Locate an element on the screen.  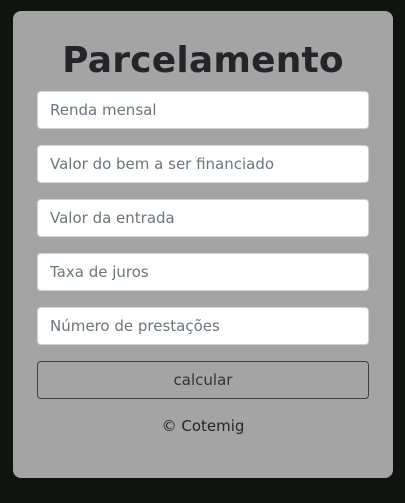
numero-prestacoes-input is located at coordinates (203, 326).